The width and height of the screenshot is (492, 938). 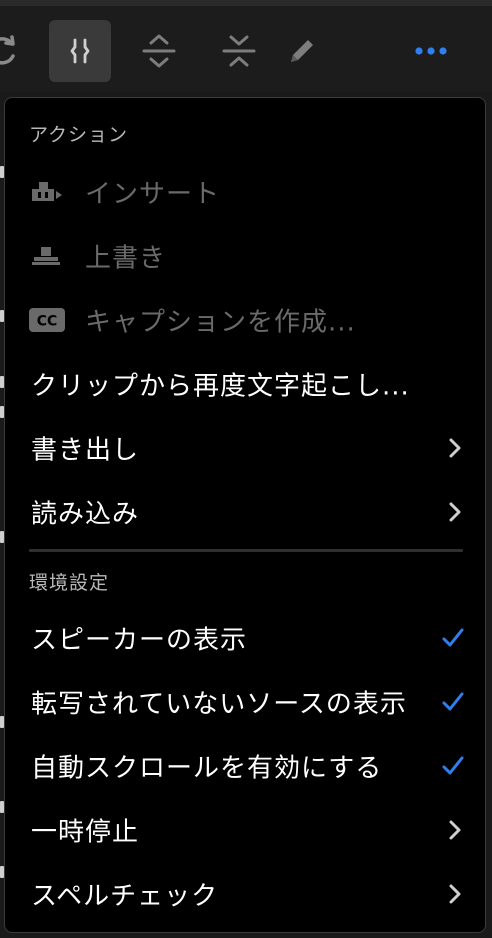 I want to click on expand-button, so click(x=159, y=51).